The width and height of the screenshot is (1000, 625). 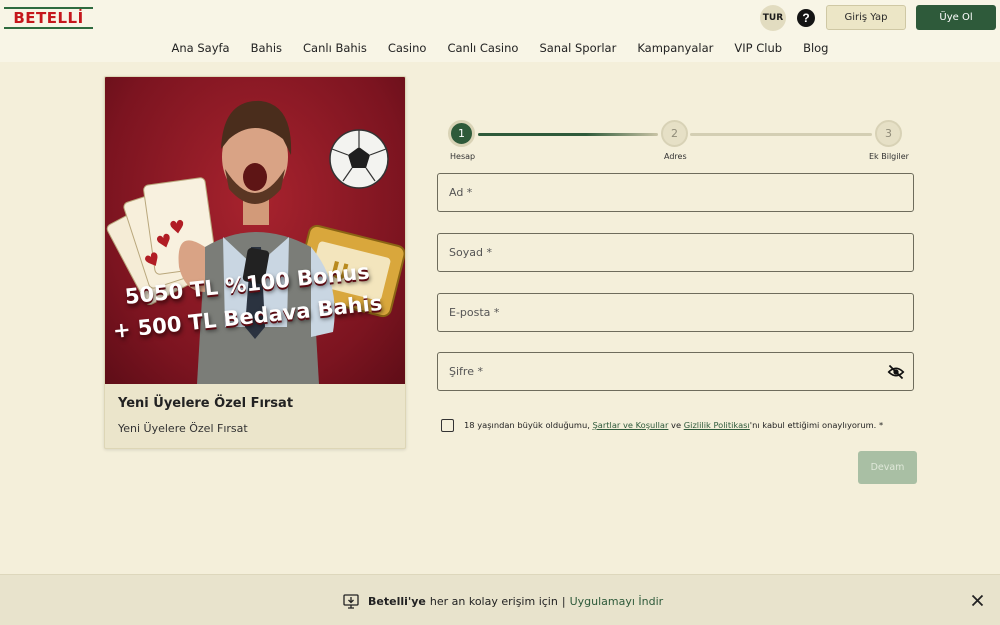 I want to click on register-button: Üye Ol, so click(x=956, y=17).